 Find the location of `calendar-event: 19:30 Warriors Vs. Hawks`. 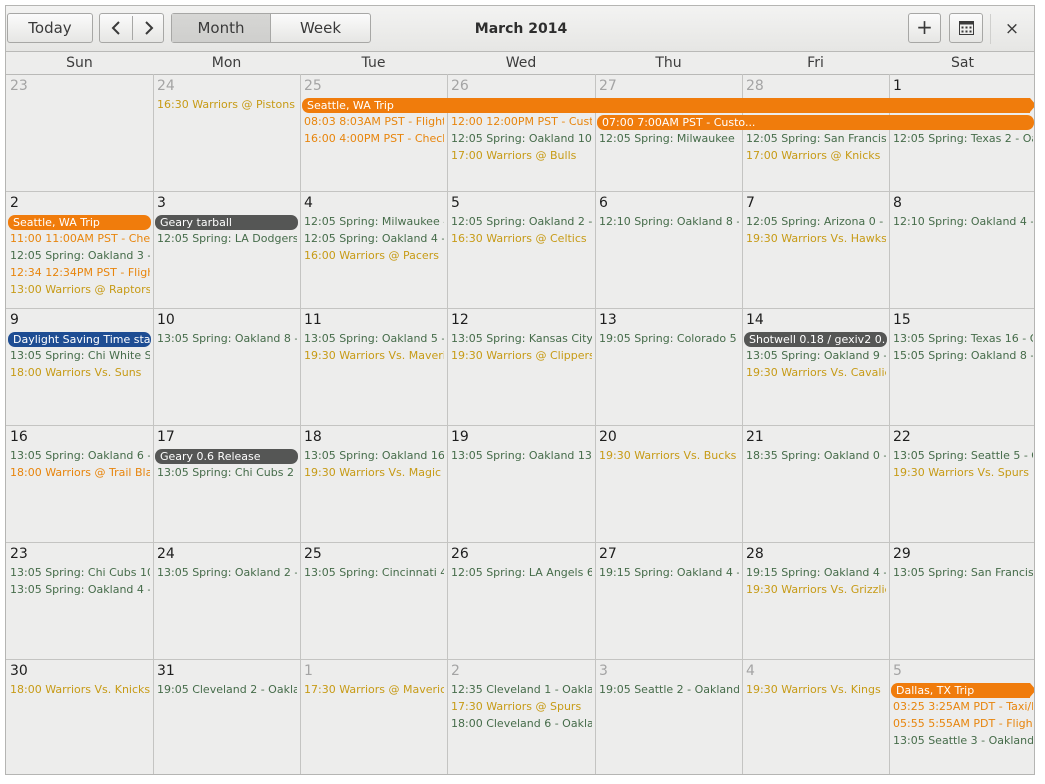

calendar-event: 19:30 Warriors Vs. Hawks is located at coordinates (816, 239).